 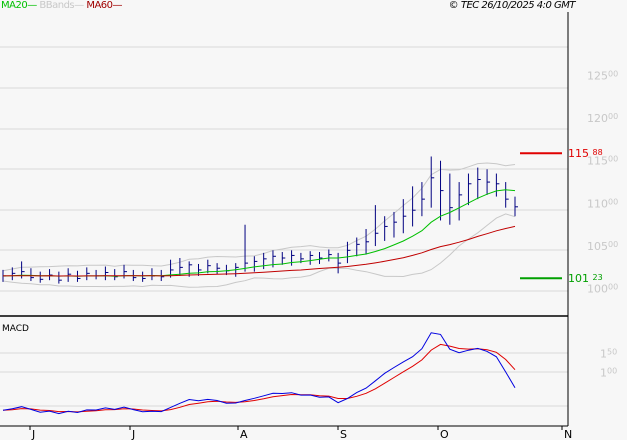 What do you see at coordinates (244, 434) in the screenshot?
I see `x-tick-label: A` at bounding box center [244, 434].